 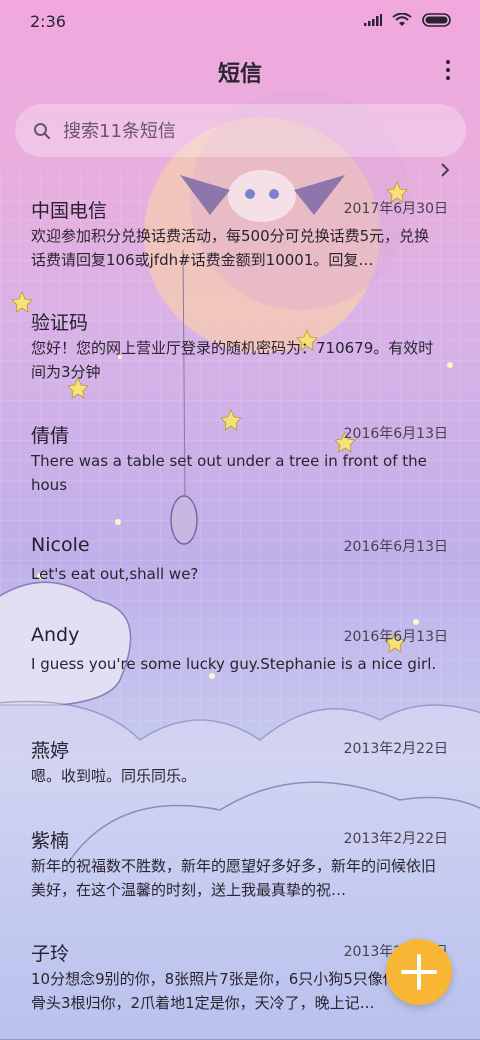 What do you see at coordinates (48, 21) in the screenshot?
I see `status-time: 2:36` at bounding box center [48, 21].